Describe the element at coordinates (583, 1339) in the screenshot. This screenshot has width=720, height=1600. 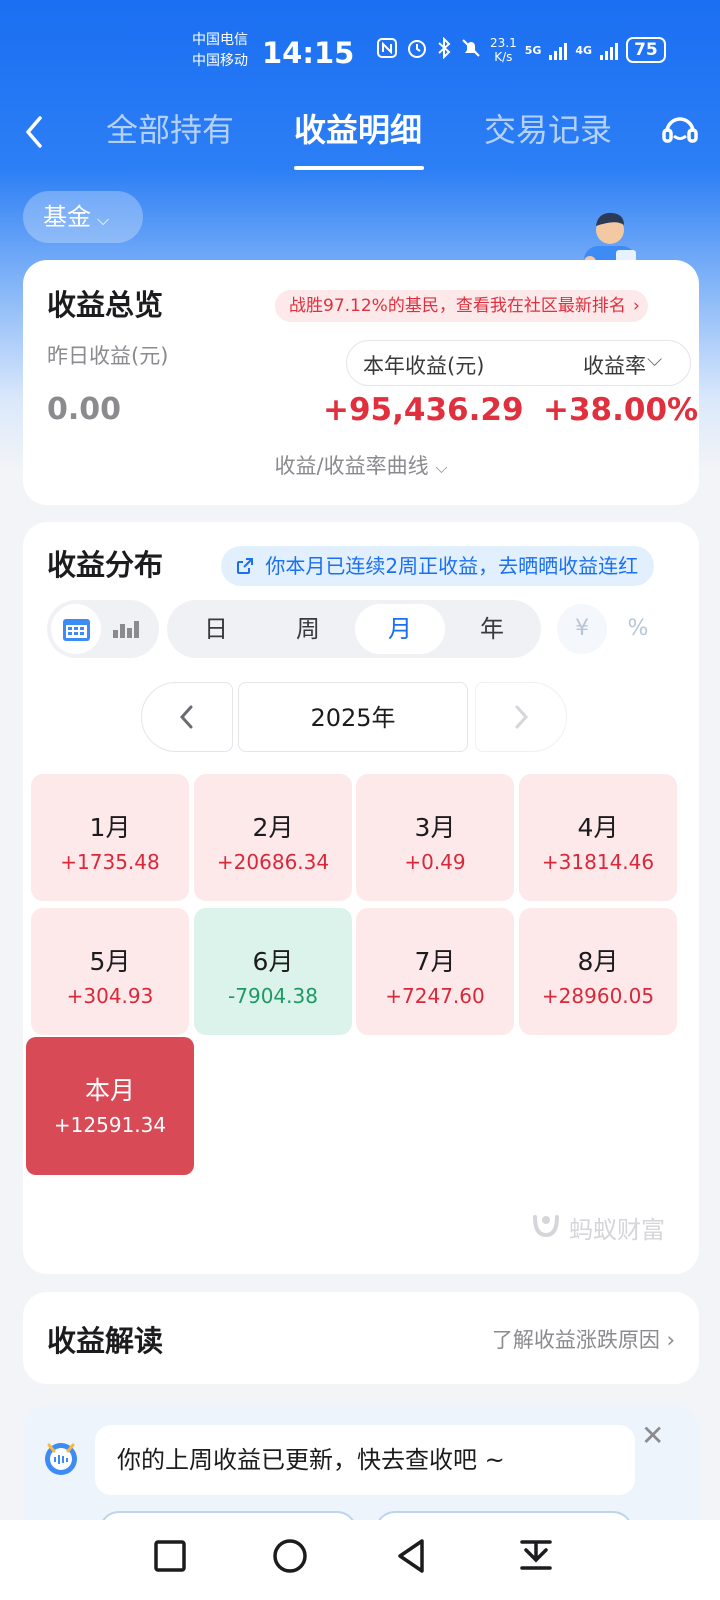
I see `interpretation-link: 了解收益涨跌原因 ›` at that location.